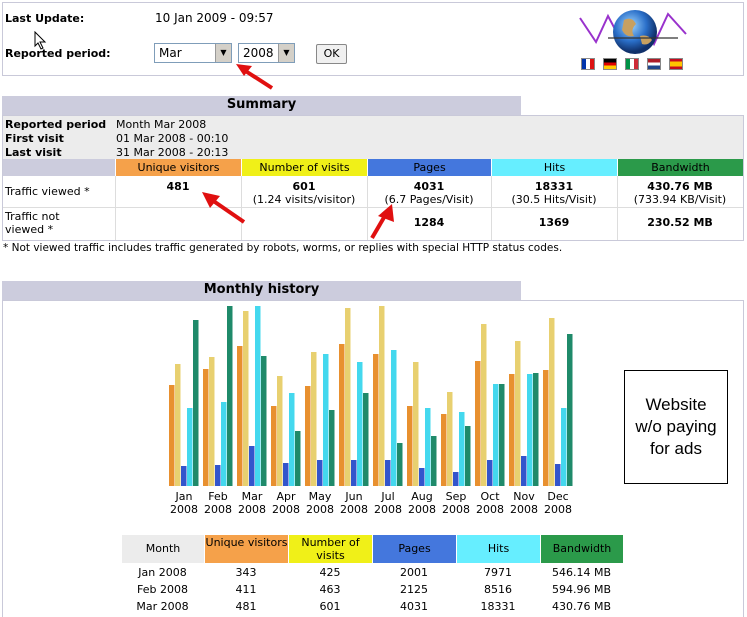 The height and width of the screenshot is (617, 747). Describe the element at coordinates (258, 53) in the screenshot. I see `year-select-value: 2008` at that location.